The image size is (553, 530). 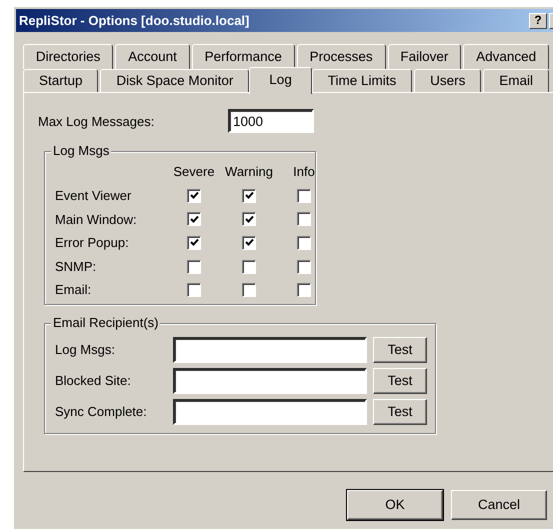 I want to click on row-label: Email:, so click(x=73, y=290).